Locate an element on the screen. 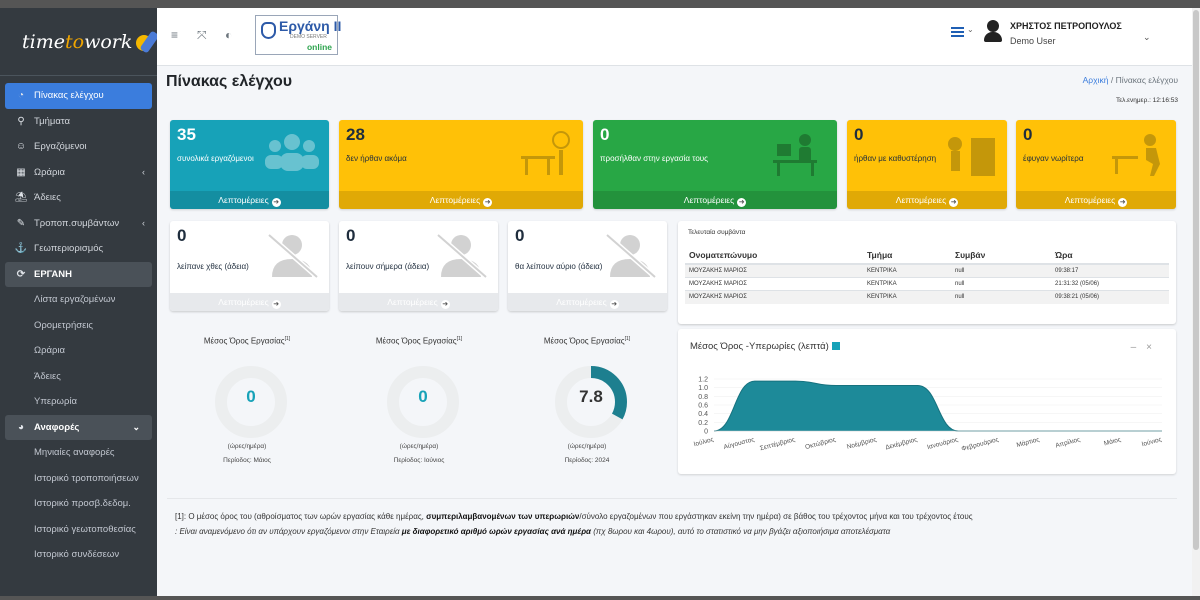 Image resolution: width=1200 pixels, height=600 pixels. dashboard-icon: ◔ is located at coordinates (21, 96).